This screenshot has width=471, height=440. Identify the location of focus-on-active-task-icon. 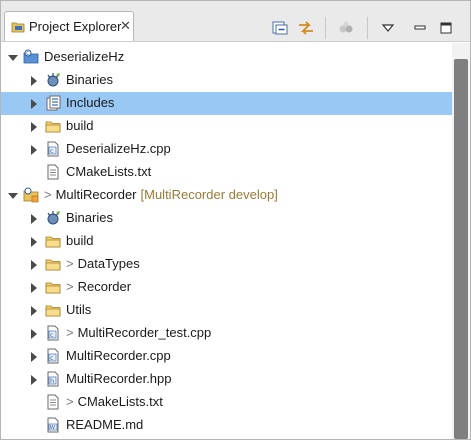
(346, 28).